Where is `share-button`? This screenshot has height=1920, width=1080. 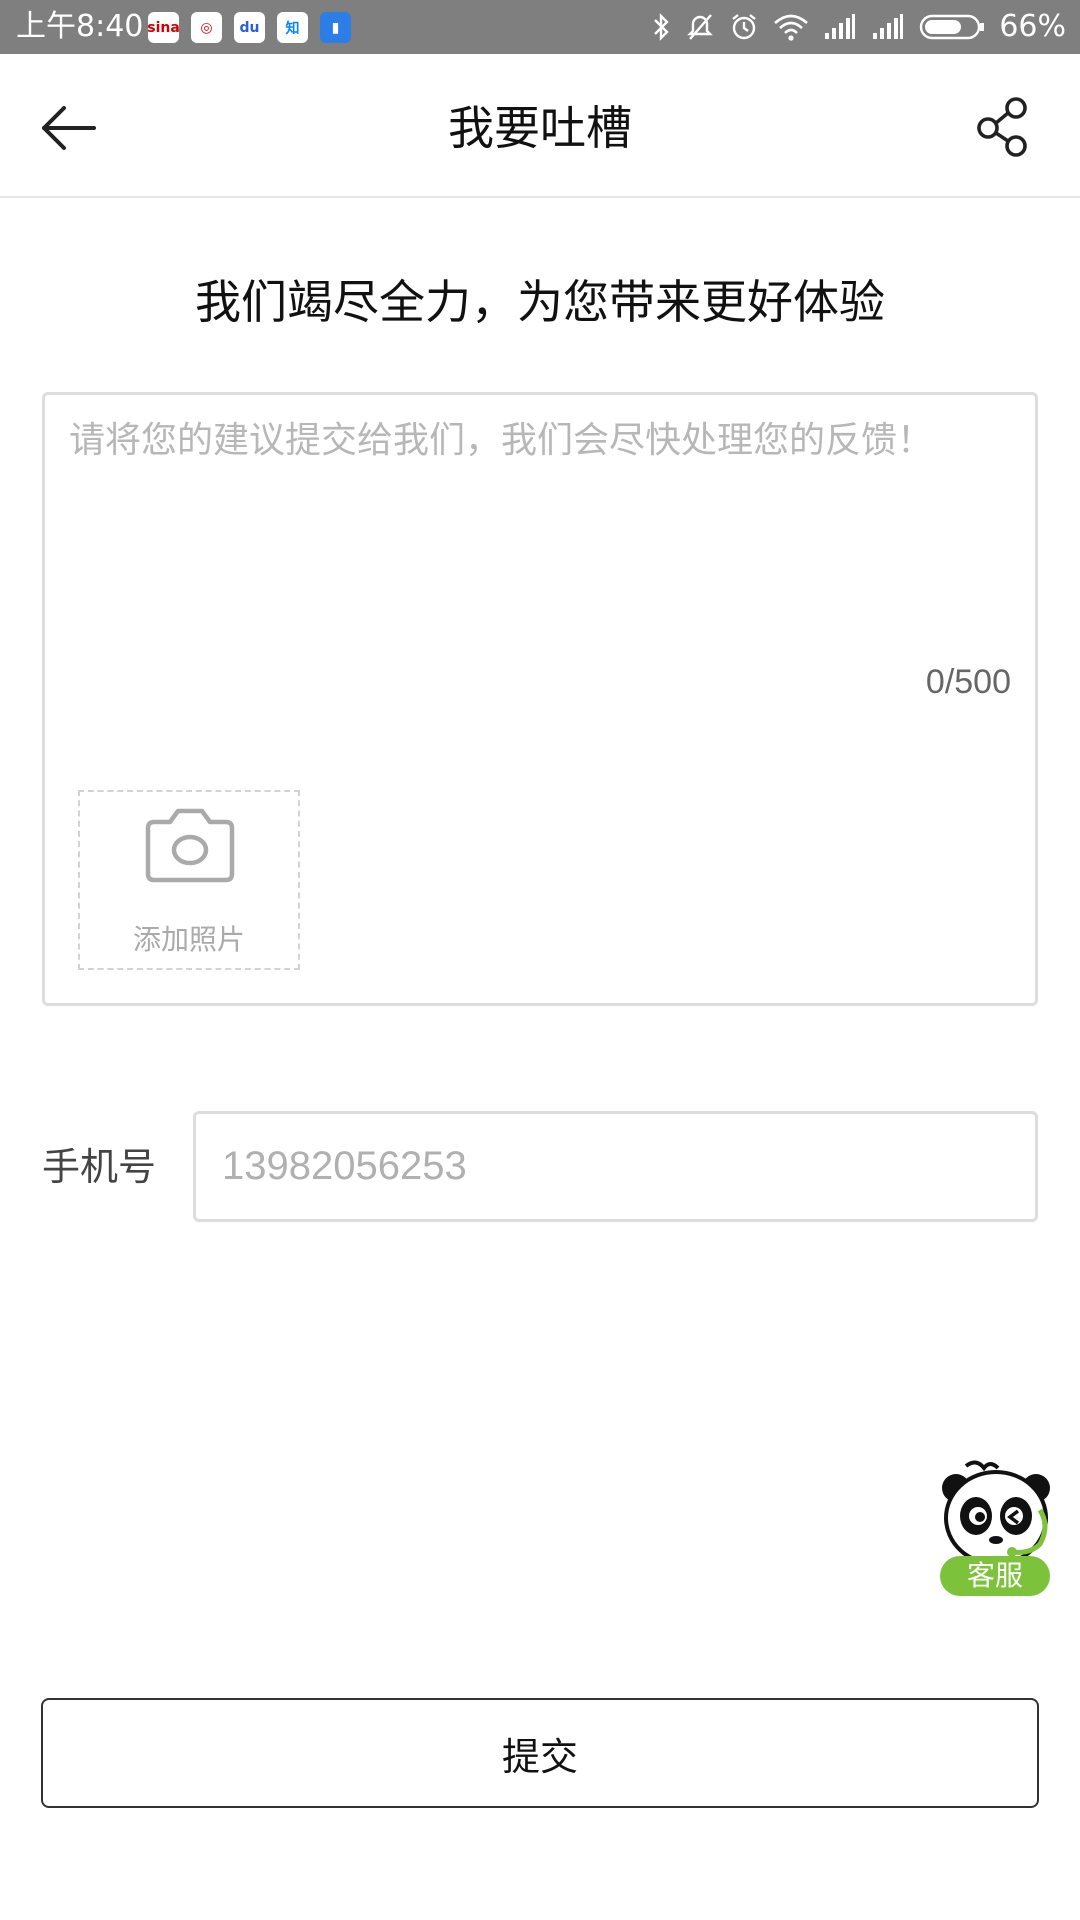
share-button is located at coordinates (1005, 127).